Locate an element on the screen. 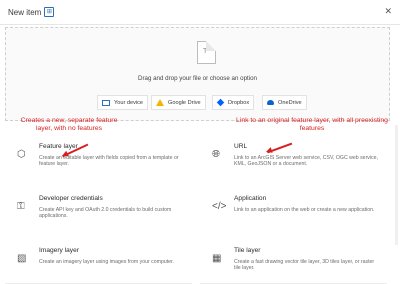 The image size is (400, 284). source-label: Your device is located at coordinates (129, 102).